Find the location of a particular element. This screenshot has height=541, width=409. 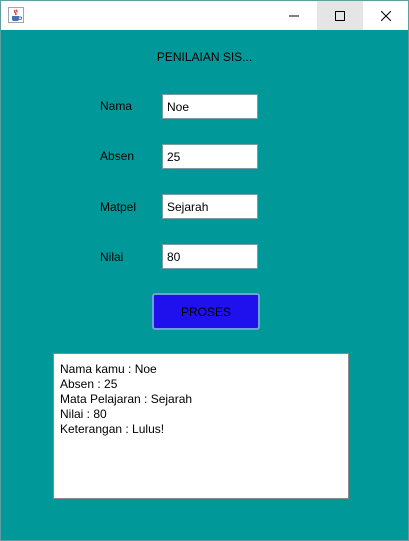

minimize-icon is located at coordinates (294, 15).